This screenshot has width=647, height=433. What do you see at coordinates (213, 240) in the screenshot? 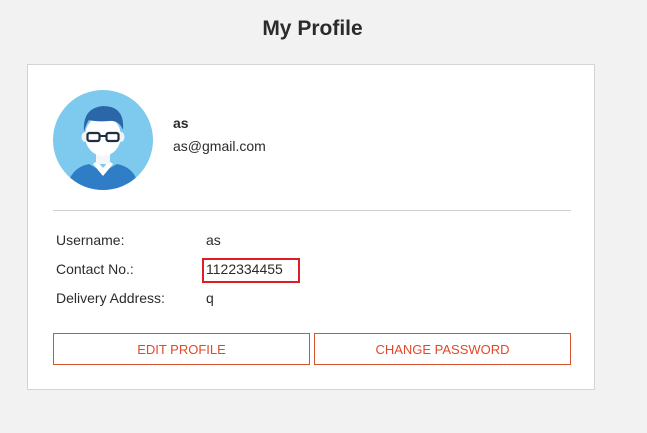
I see `username-value: as` at bounding box center [213, 240].